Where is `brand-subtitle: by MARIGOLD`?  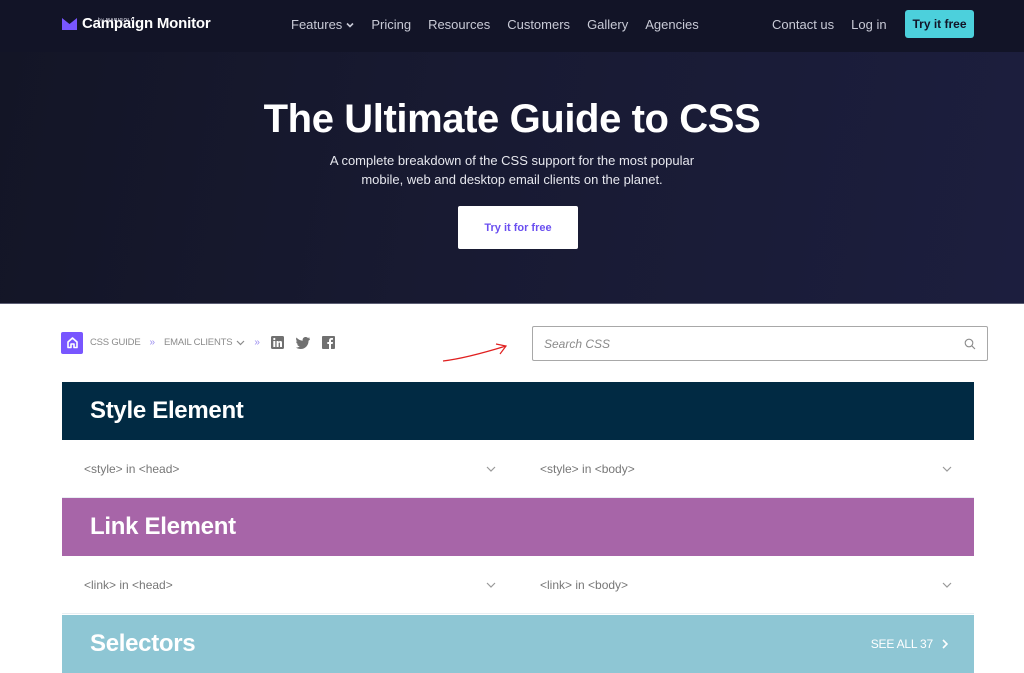 brand-subtitle: by MARIGOLD is located at coordinates (116, 19).